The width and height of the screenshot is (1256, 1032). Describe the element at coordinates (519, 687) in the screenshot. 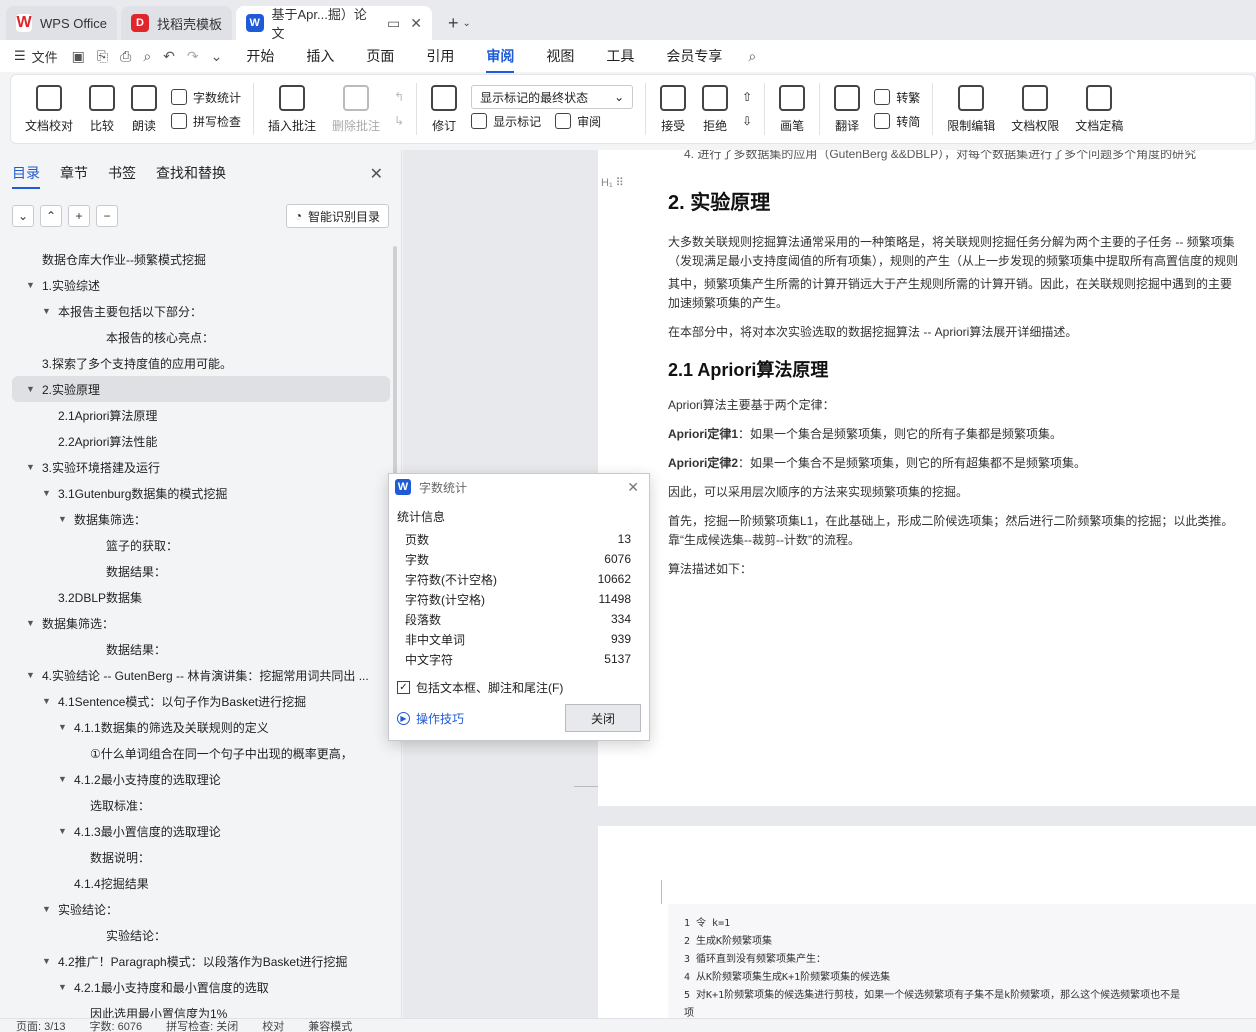

I see `include-textbox-checkbox: ✓ 包括文本框、脚注和尾注(F)` at that location.